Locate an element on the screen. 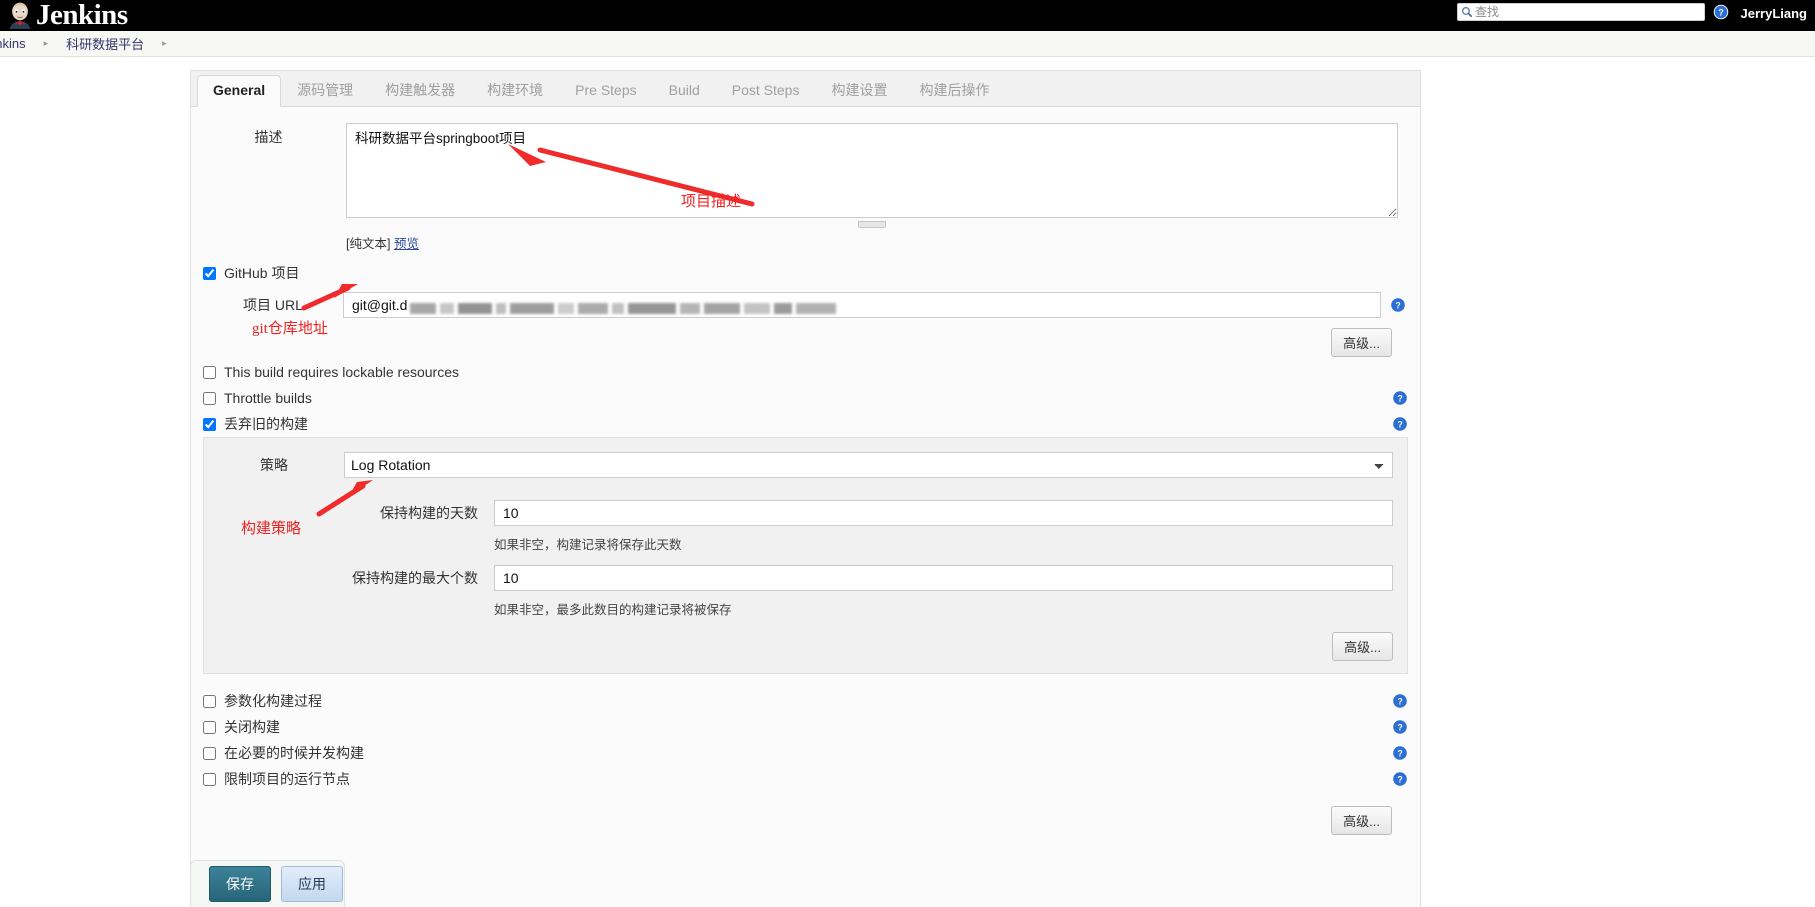  breadcrumb: enkins ▸ 科研数据平台 ▸ is located at coordinates (907, 44).